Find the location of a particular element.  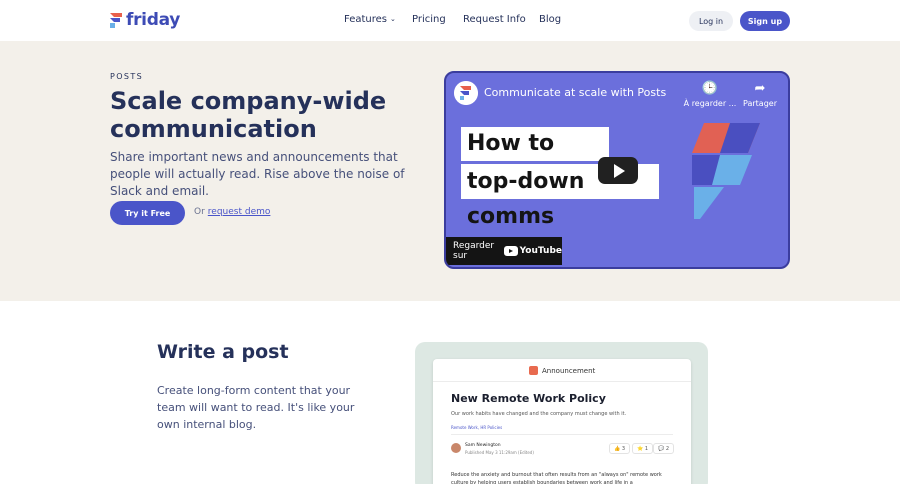

demo-prompt: Or request demo is located at coordinates (232, 212).